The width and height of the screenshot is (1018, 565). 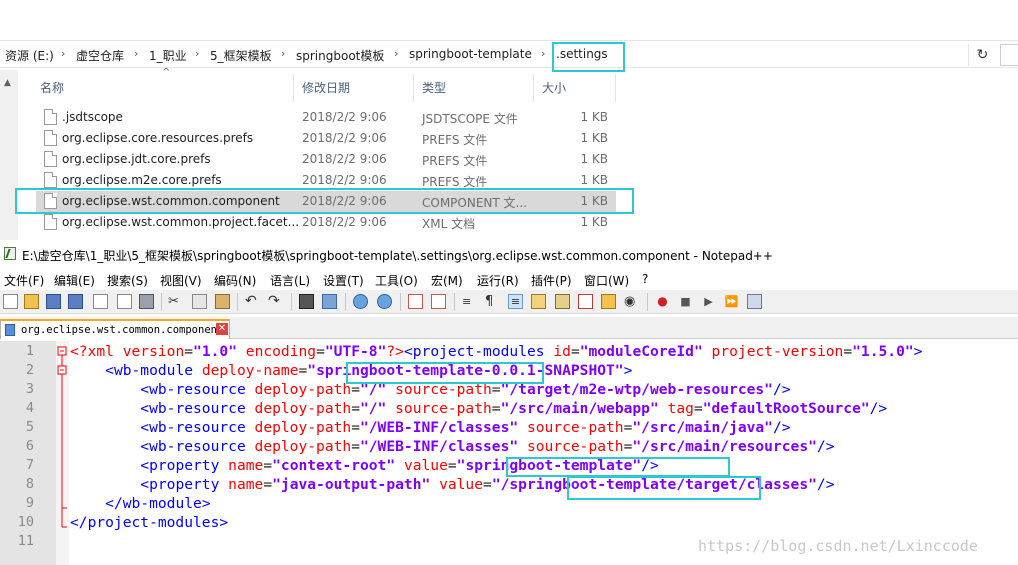 I want to click on column-header-date: 修改日期, so click(x=354, y=88).